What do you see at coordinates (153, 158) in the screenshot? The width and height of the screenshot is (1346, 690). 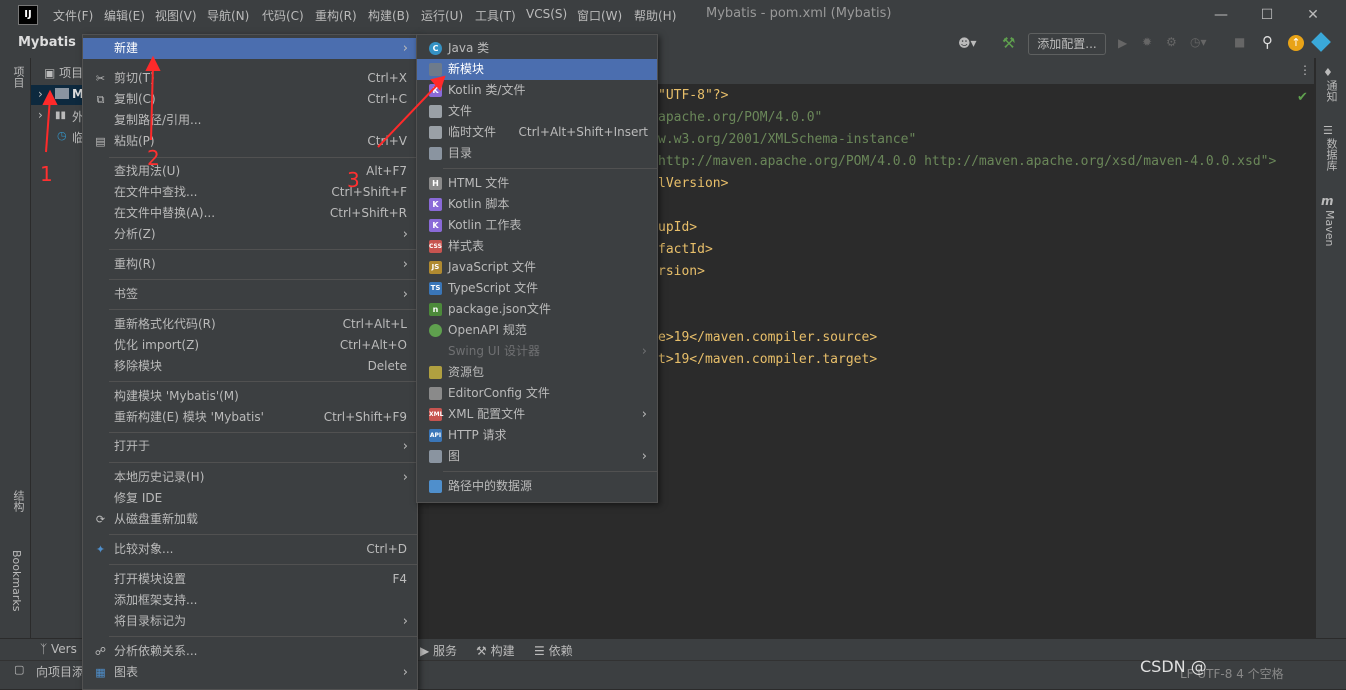 I see `annotation-number-2: 2` at bounding box center [153, 158].